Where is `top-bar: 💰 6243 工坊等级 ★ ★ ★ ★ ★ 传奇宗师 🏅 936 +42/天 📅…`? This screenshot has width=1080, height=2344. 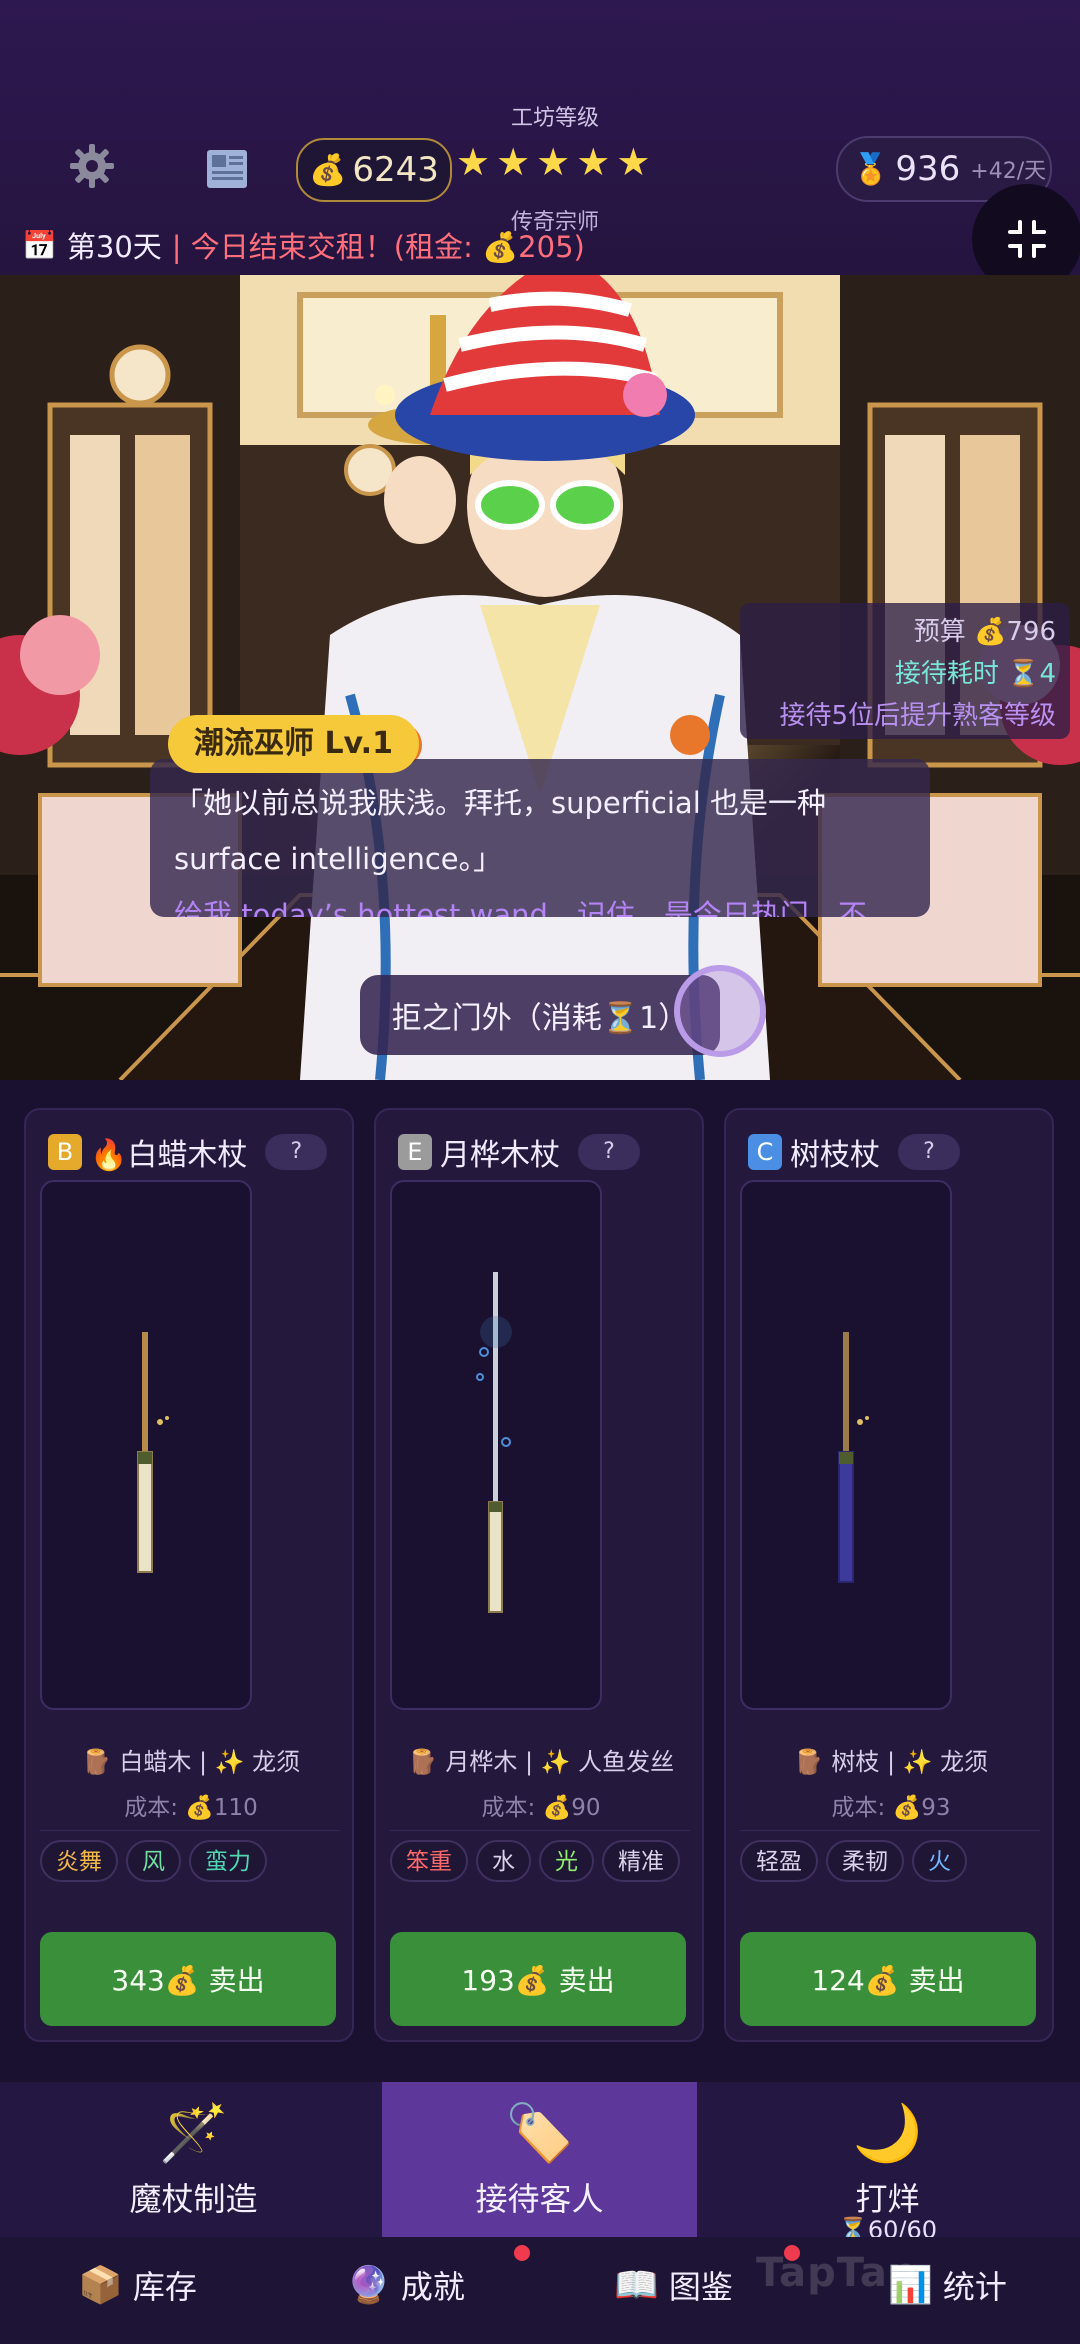 top-bar: 💰 6243 工坊等级 ★ ★ ★ ★ ★ 传奇宗师 🏅 936 +42/天 📅… is located at coordinates (540, 147).